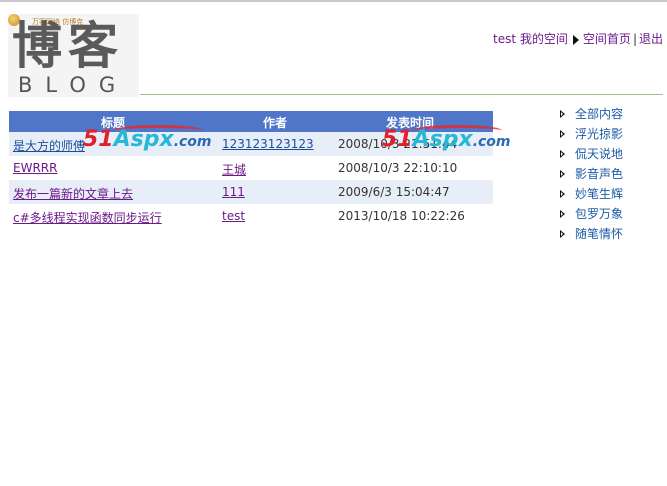 The width and height of the screenshot is (667, 486). I want to click on sidebar-item: 影音声色, so click(608, 175).